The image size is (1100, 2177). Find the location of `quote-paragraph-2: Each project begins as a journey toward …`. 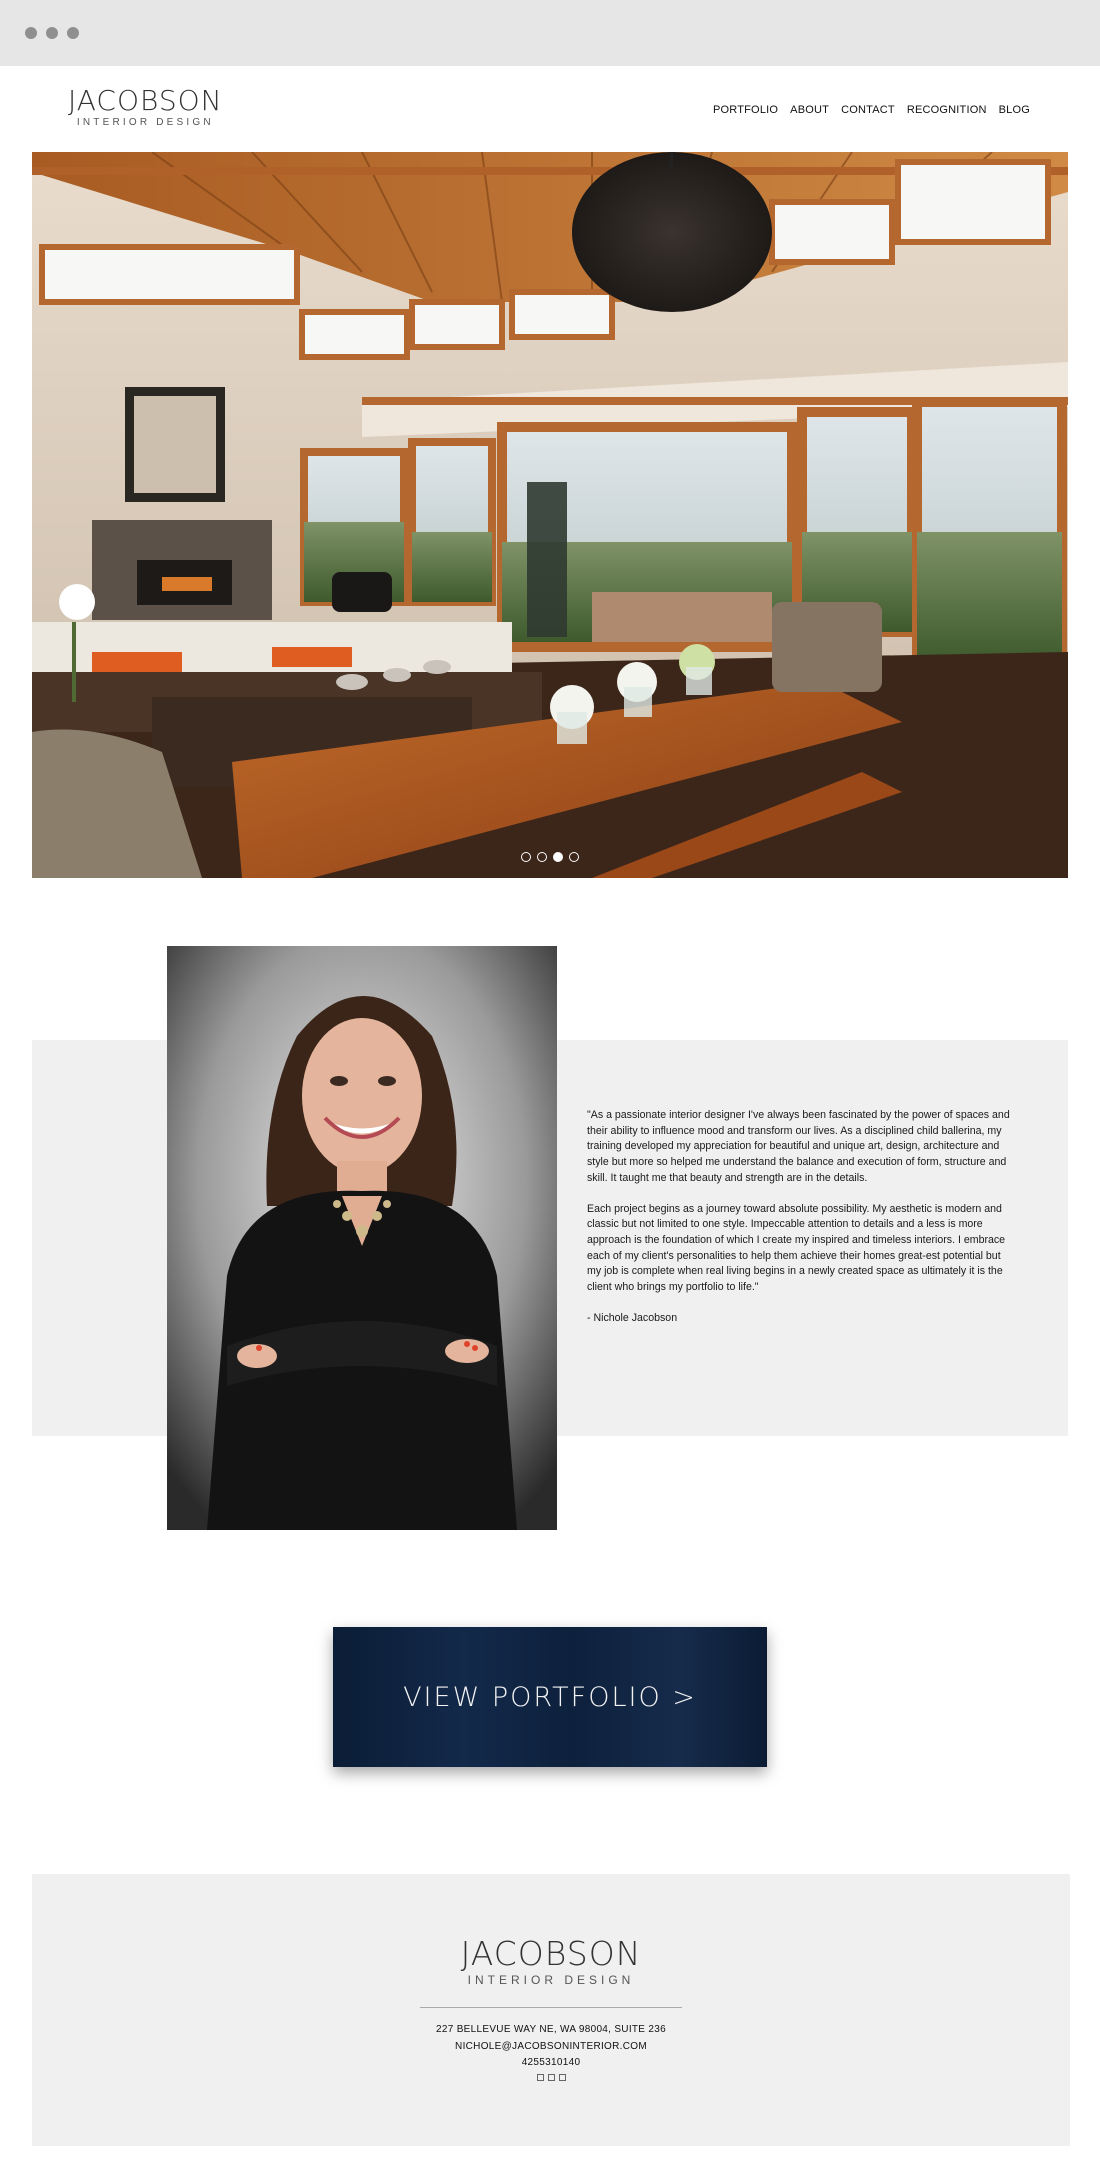

quote-paragraph-2: Each project begins as a journey toward … is located at coordinates (796, 1248).